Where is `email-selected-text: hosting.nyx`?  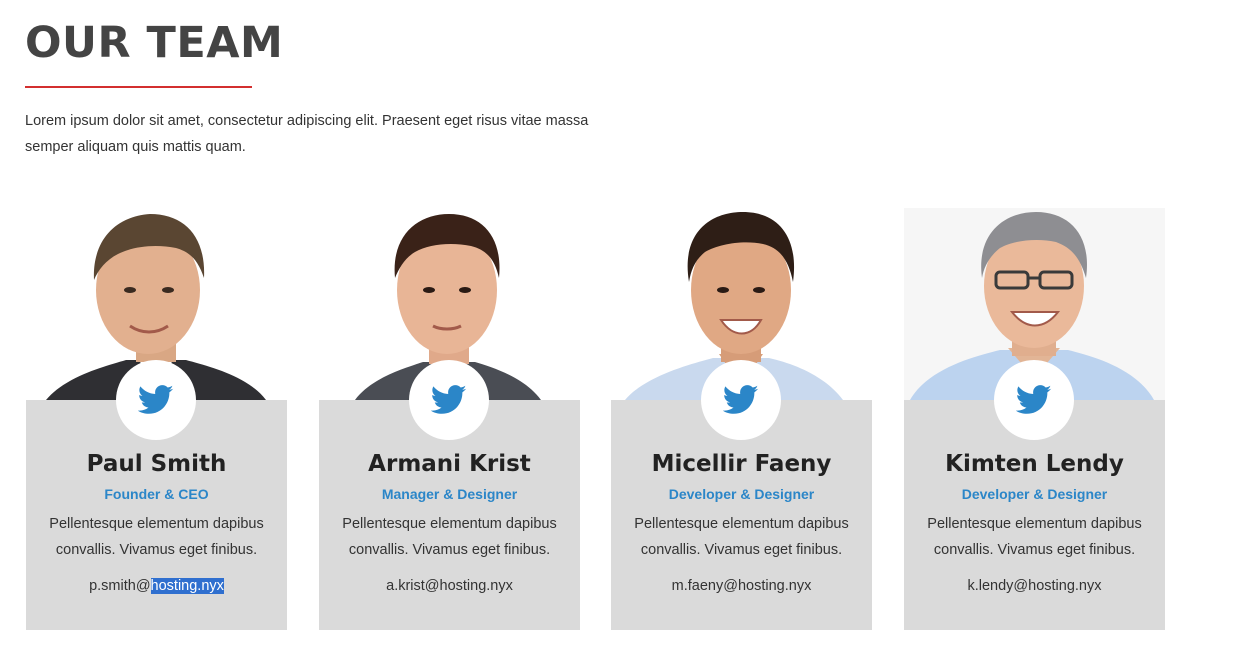 email-selected-text: hosting.nyx is located at coordinates (187, 586).